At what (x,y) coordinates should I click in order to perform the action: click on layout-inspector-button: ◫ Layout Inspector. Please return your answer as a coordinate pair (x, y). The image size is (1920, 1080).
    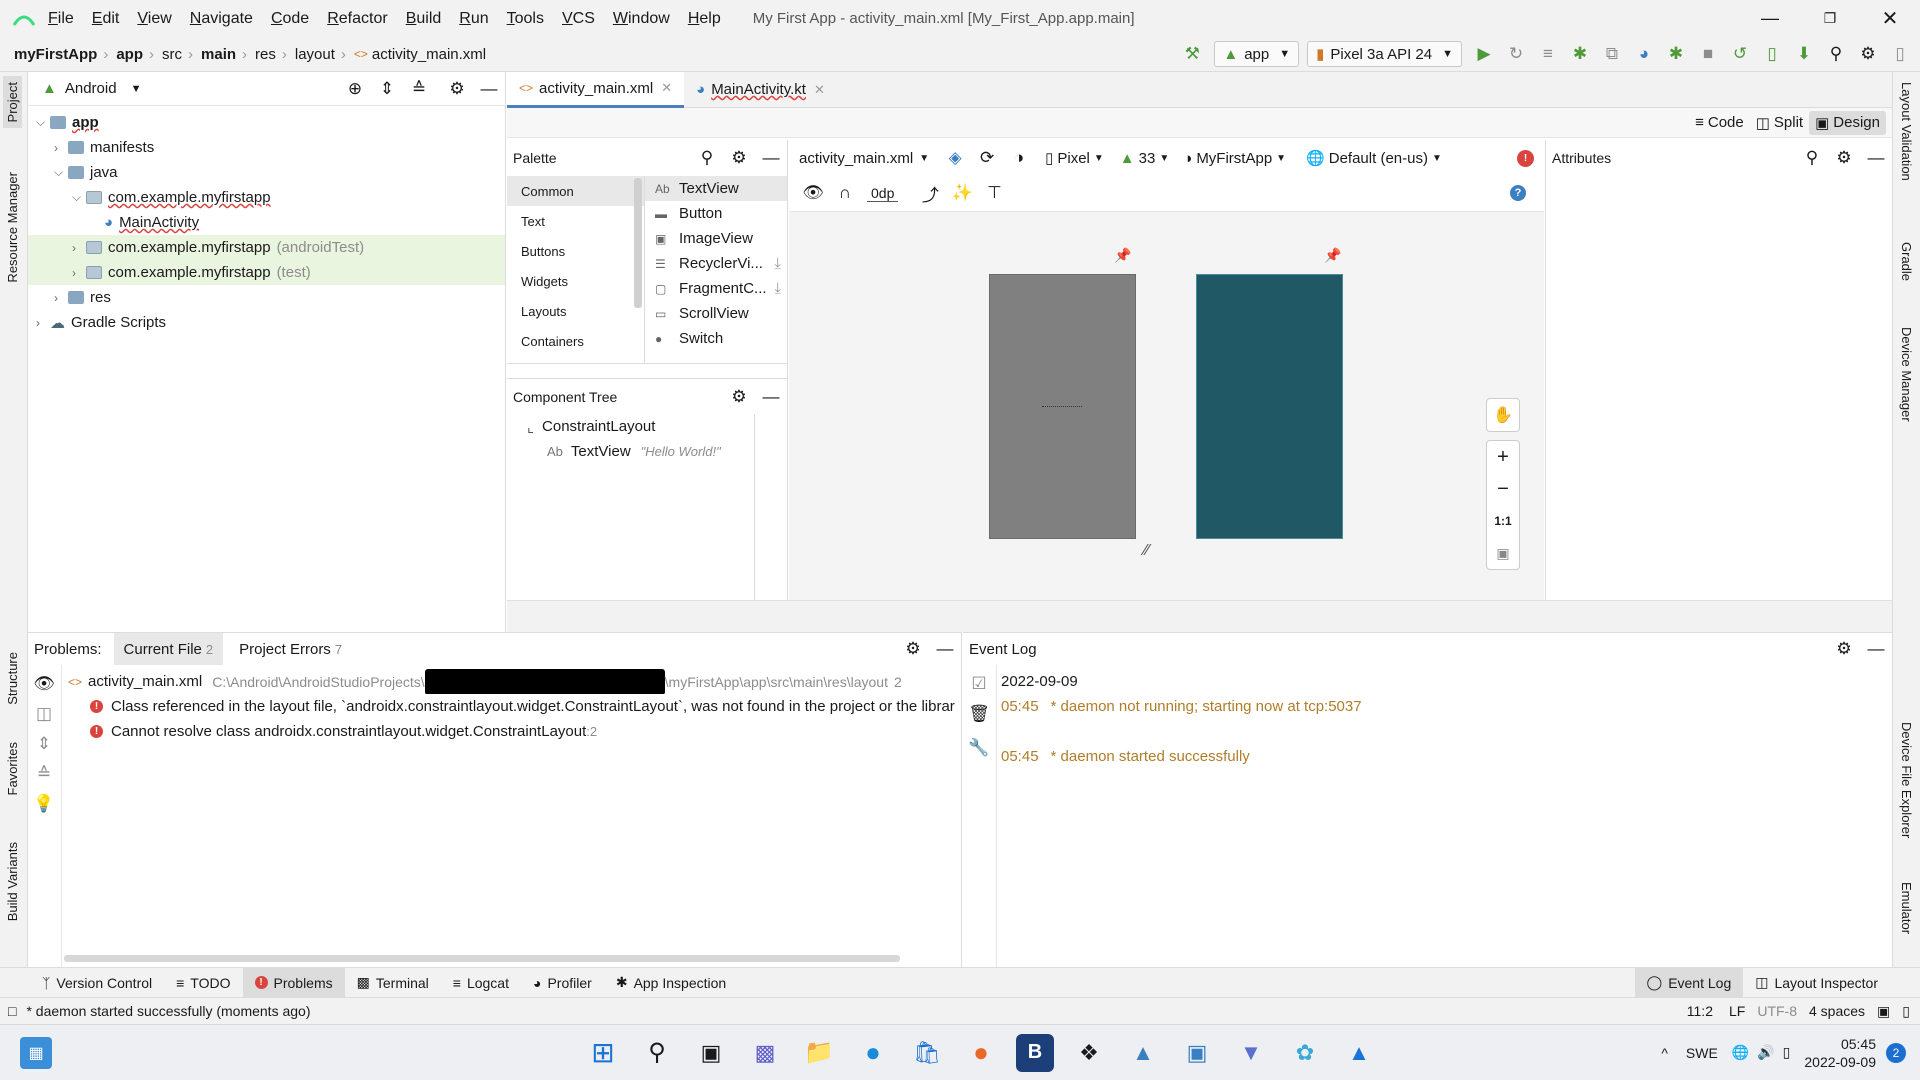
    Looking at the image, I should click on (1816, 983).